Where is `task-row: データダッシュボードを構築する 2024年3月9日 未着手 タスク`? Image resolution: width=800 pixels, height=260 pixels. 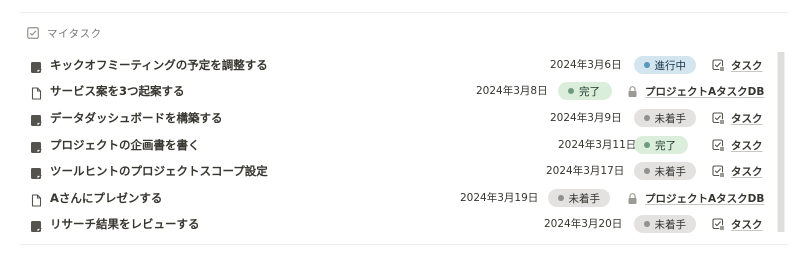
task-row: データダッシュボードを構築する 2024年3月9日 未着手 タスク is located at coordinates (398, 118).